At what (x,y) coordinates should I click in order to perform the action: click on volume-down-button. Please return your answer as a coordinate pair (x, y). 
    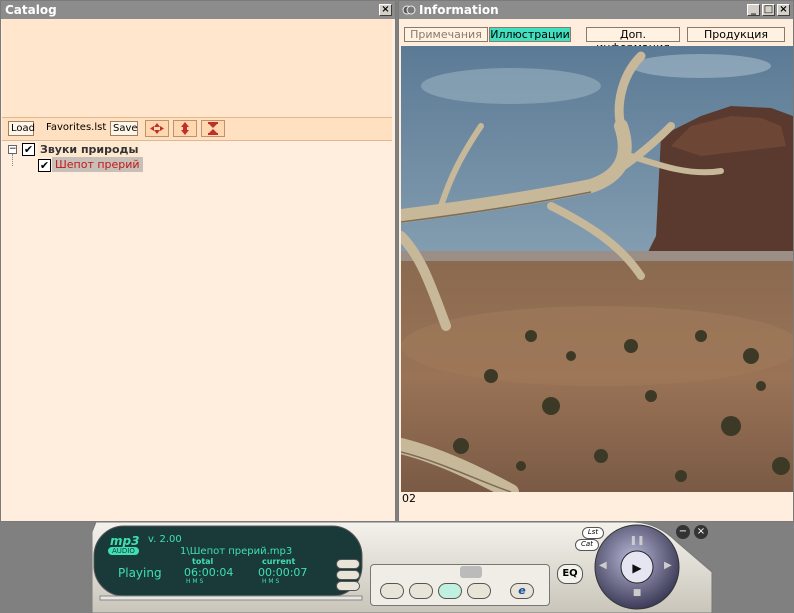
    Looking at the image, I should click on (348, 586).